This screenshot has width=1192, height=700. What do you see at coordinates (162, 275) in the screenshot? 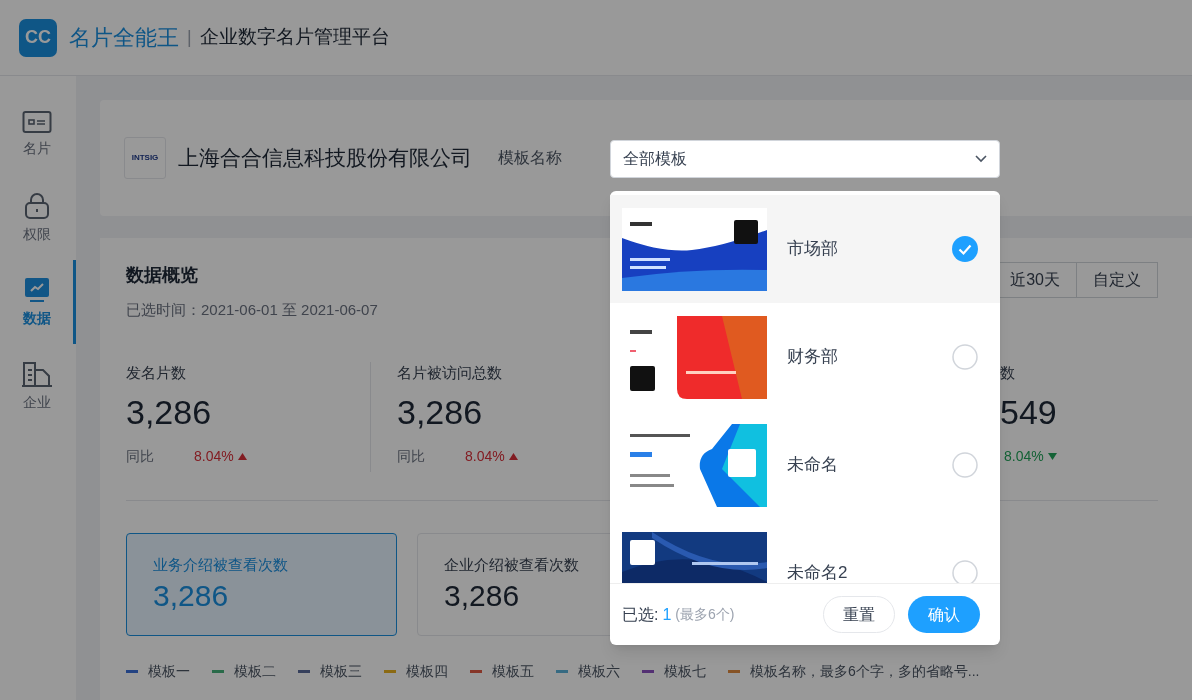
I see `overview-title: 数据概览` at bounding box center [162, 275].